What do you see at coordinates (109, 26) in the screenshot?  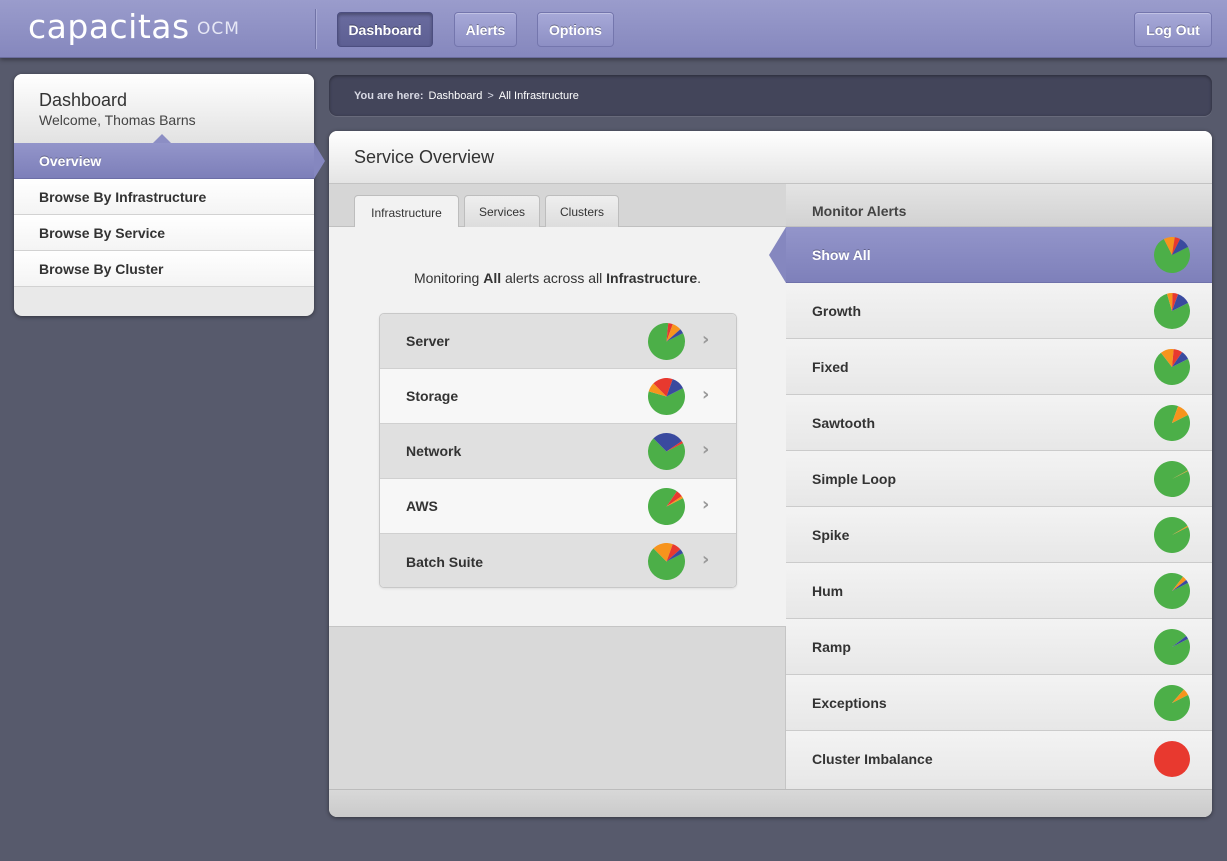 I see `logo-text: capacitas` at bounding box center [109, 26].